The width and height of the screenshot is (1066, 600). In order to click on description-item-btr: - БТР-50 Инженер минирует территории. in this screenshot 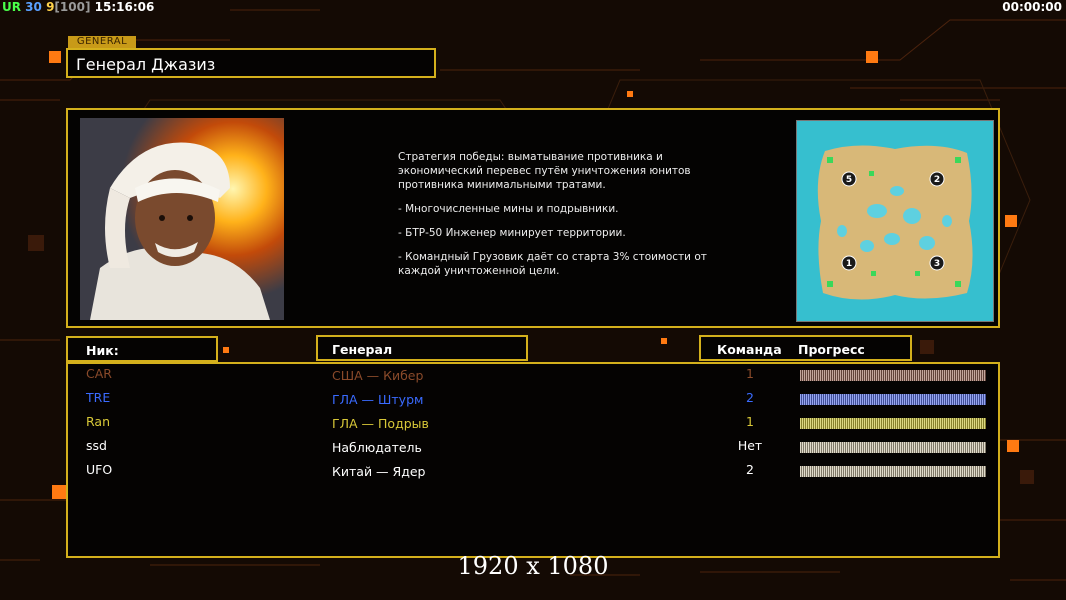, I will do `click(512, 233)`.